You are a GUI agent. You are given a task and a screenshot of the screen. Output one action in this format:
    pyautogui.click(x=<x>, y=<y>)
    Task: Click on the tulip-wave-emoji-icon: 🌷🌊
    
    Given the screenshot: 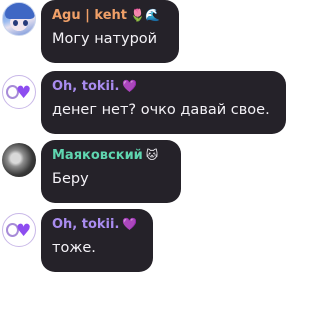 What is the action you would take?
    pyautogui.click(x=145, y=15)
    